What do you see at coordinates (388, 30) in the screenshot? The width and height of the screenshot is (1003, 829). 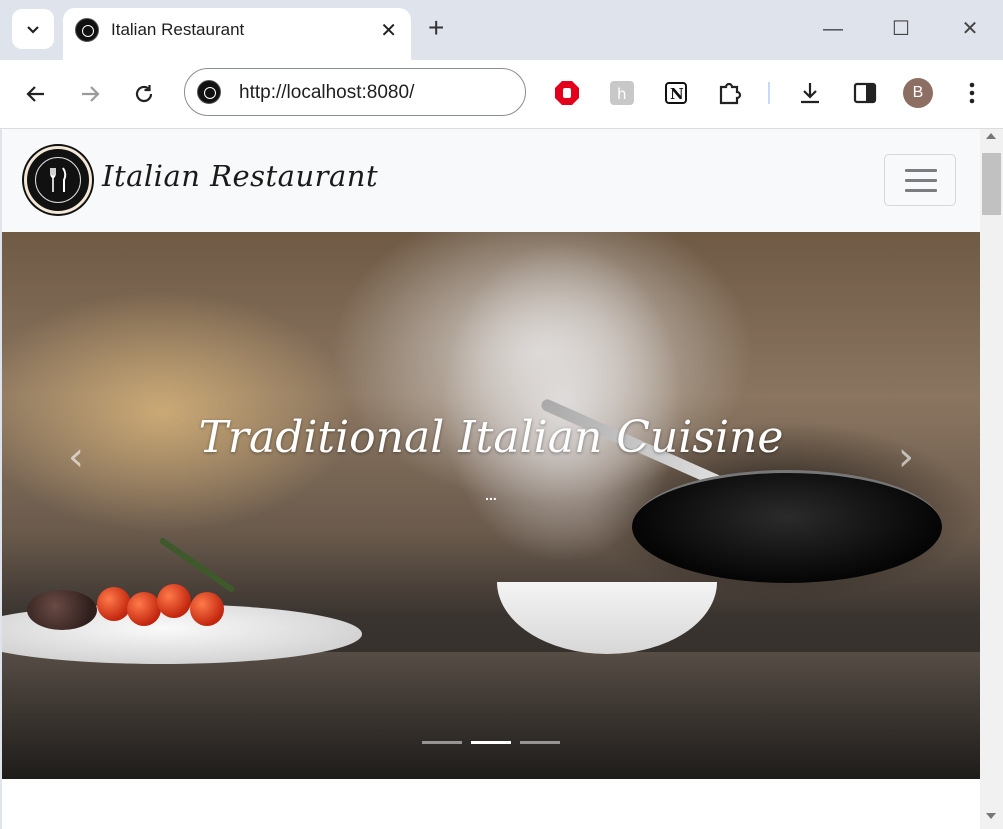 I see `tab-close-button: ✕` at bounding box center [388, 30].